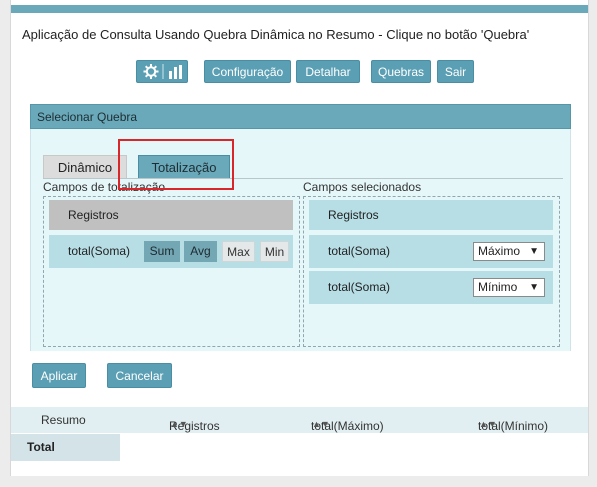  I want to click on total-row-label: Total, so click(65, 447).